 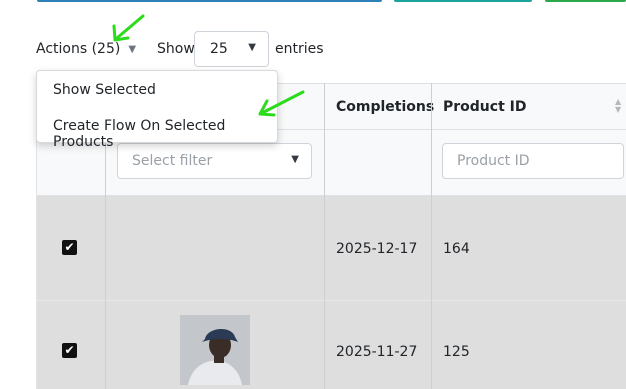 What do you see at coordinates (533, 161) in the screenshot?
I see `product-id-filter-input` at bounding box center [533, 161].